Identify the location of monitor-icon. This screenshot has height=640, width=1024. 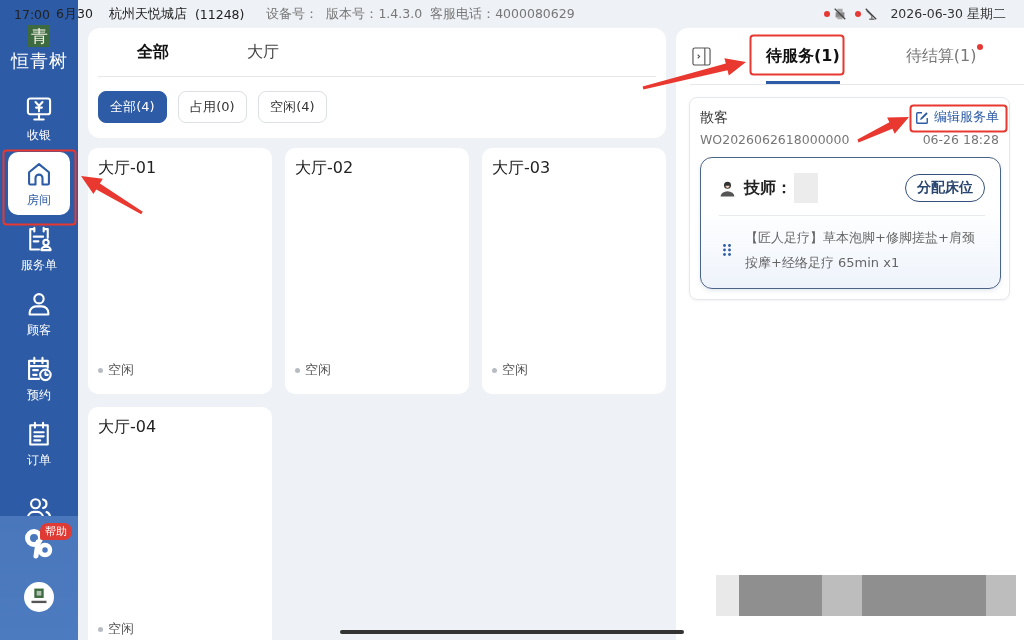
(39, 109).